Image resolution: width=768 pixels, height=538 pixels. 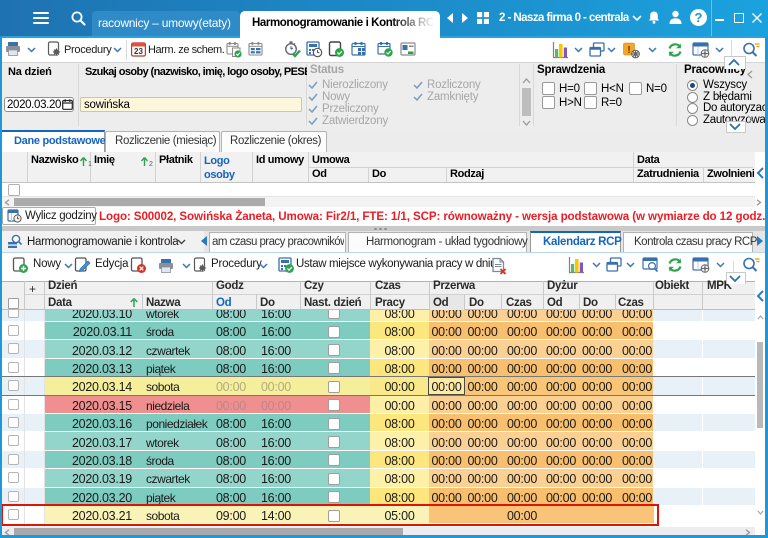 I want to click on svg-text: 1, so click(x=90, y=164).